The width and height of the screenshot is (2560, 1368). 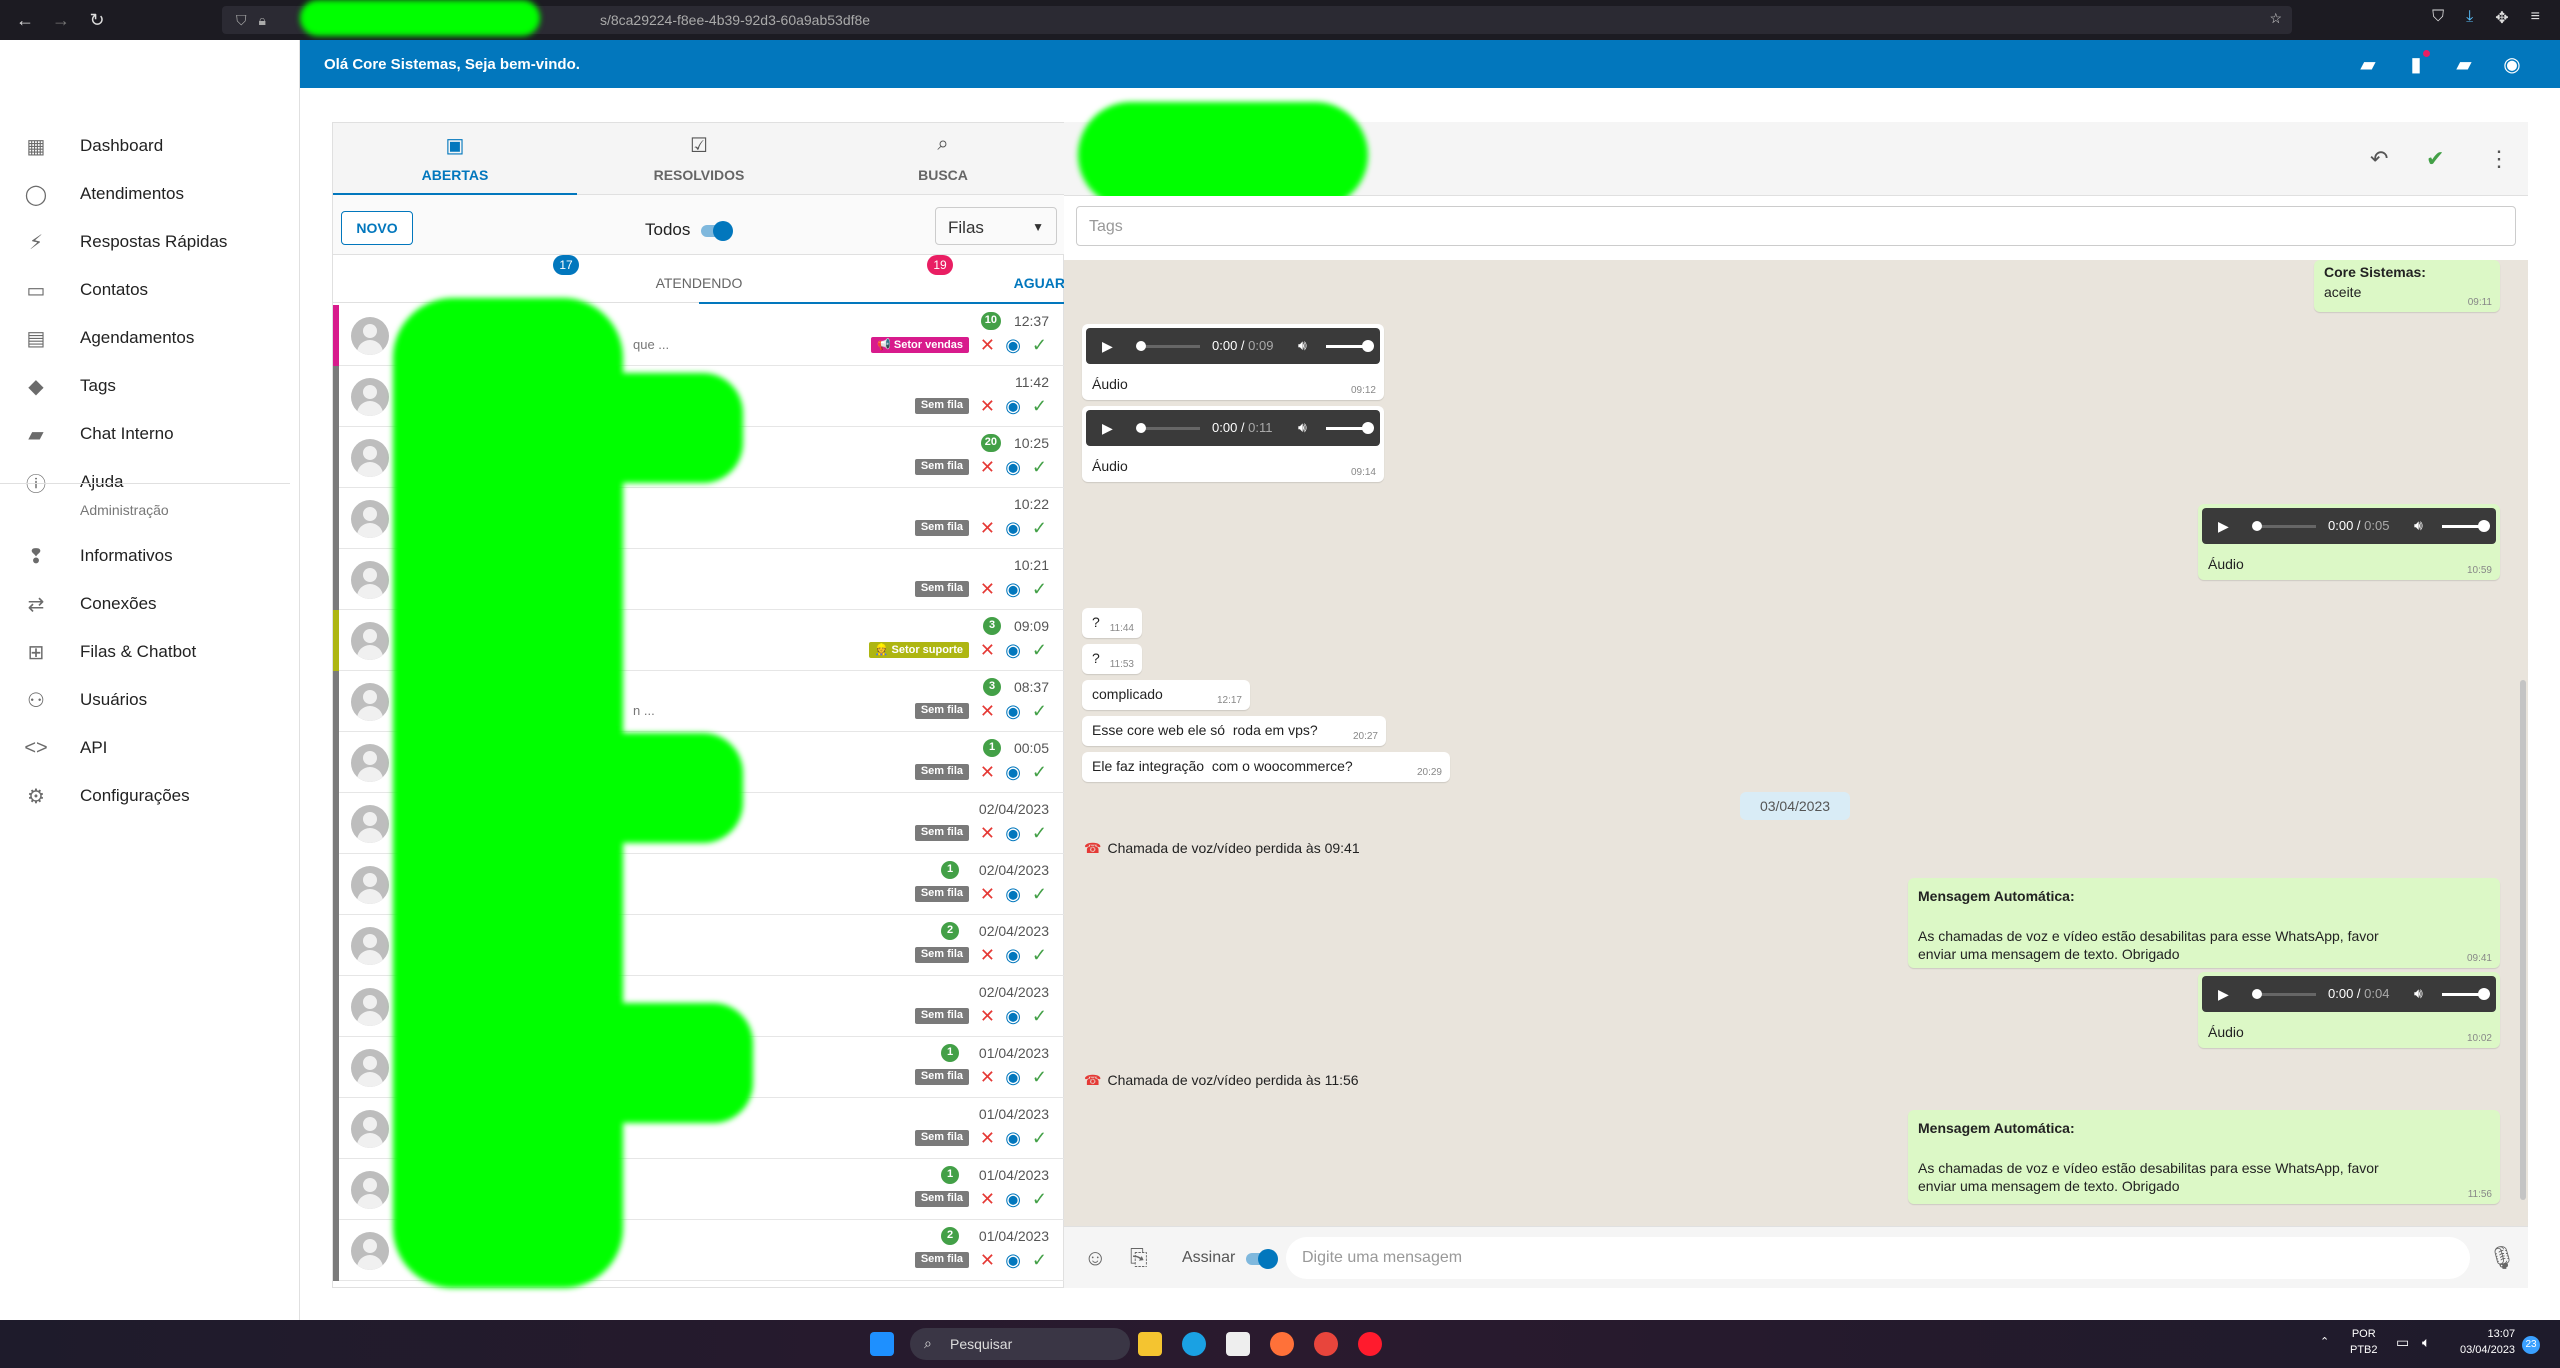 What do you see at coordinates (2523, 940) in the screenshot?
I see `scrollbar` at bounding box center [2523, 940].